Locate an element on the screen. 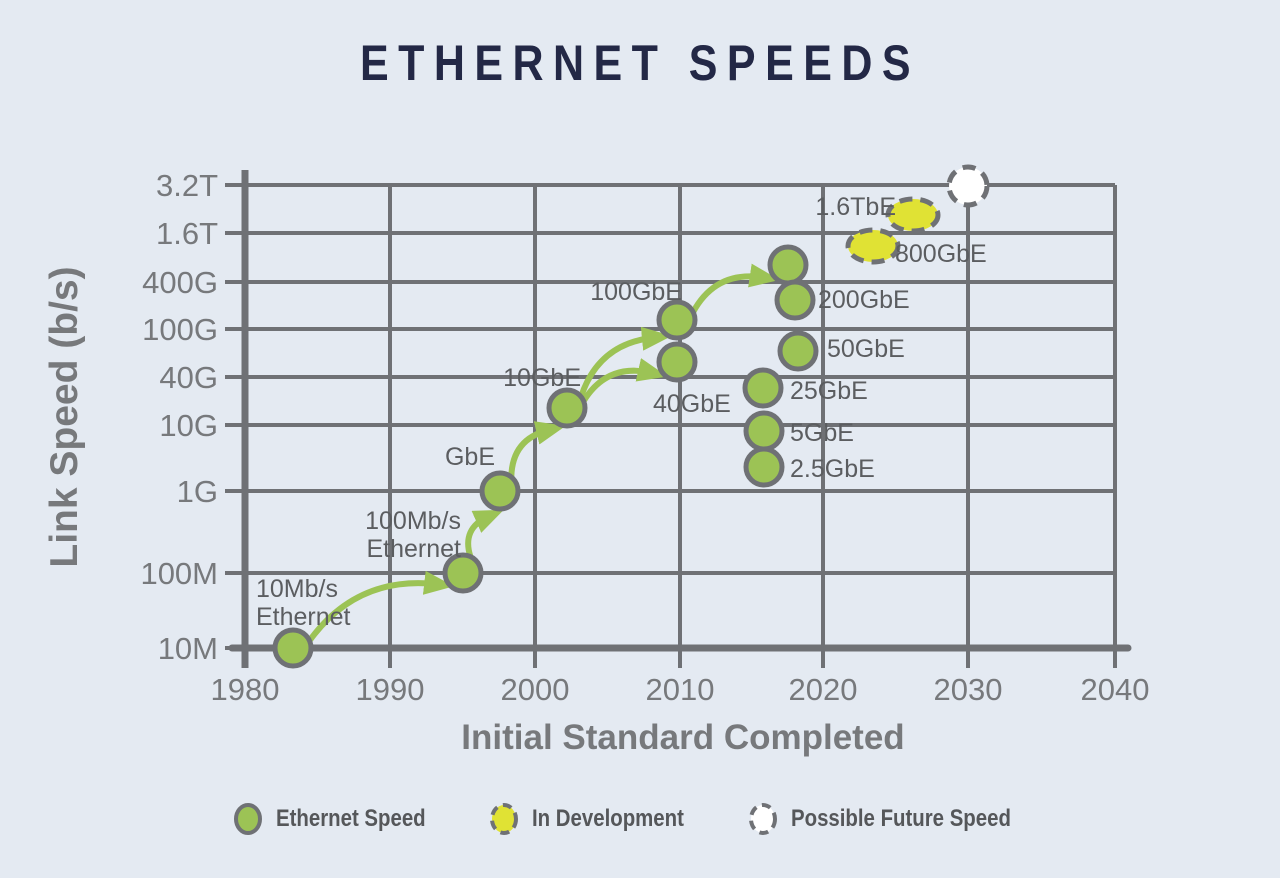 This screenshot has width=1280, height=878. data-point-label: 5GbE is located at coordinates (822, 433).